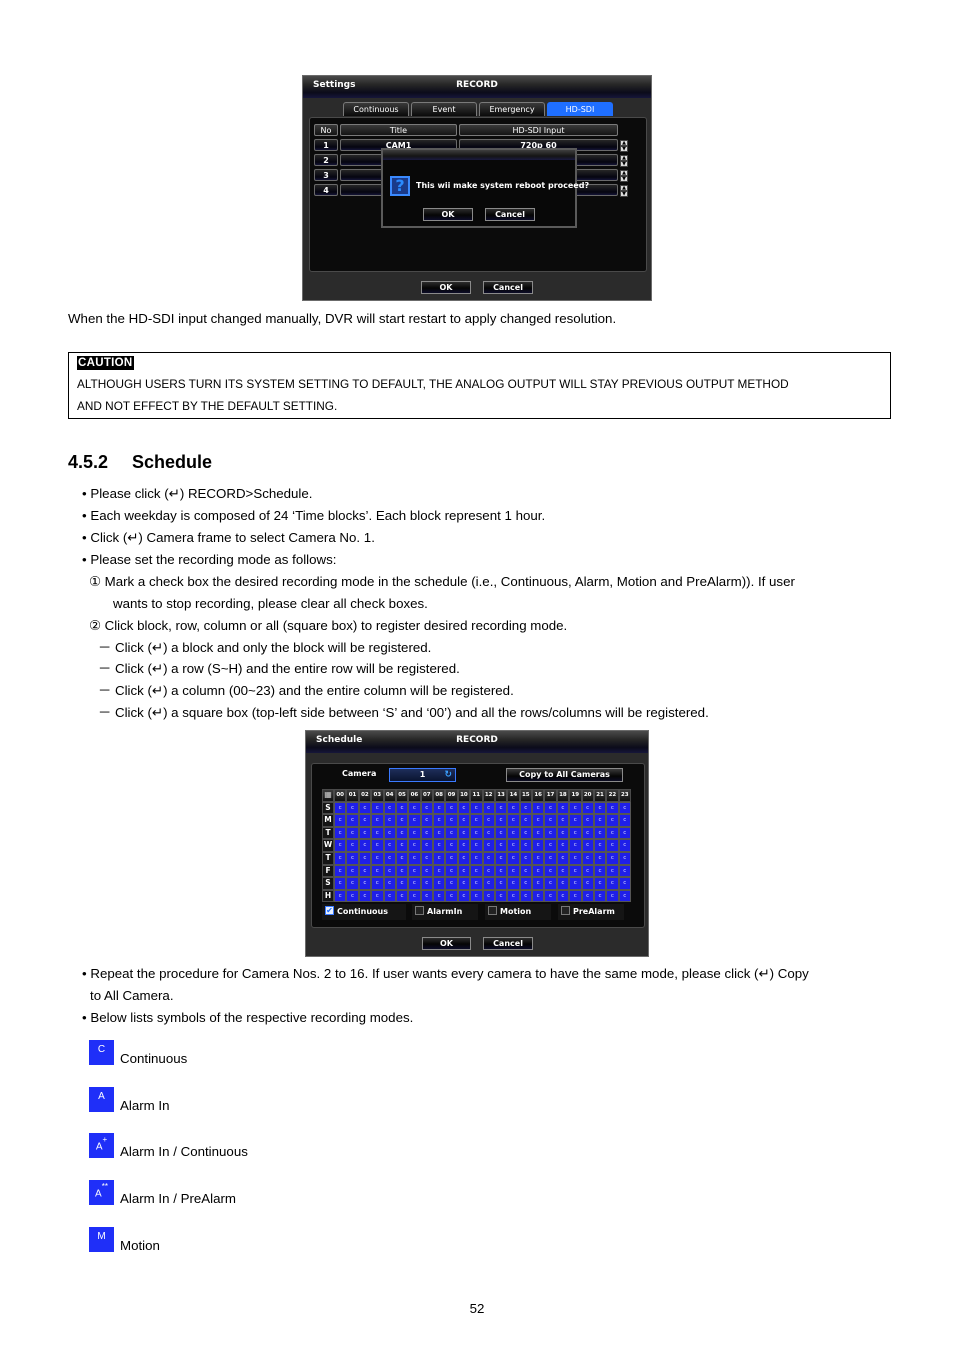 The height and width of the screenshot is (1350, 954). What do you see at coordinates (444, 109) in the screenshot?
I see `tab-event: Event` at bounding box center [444, 109].